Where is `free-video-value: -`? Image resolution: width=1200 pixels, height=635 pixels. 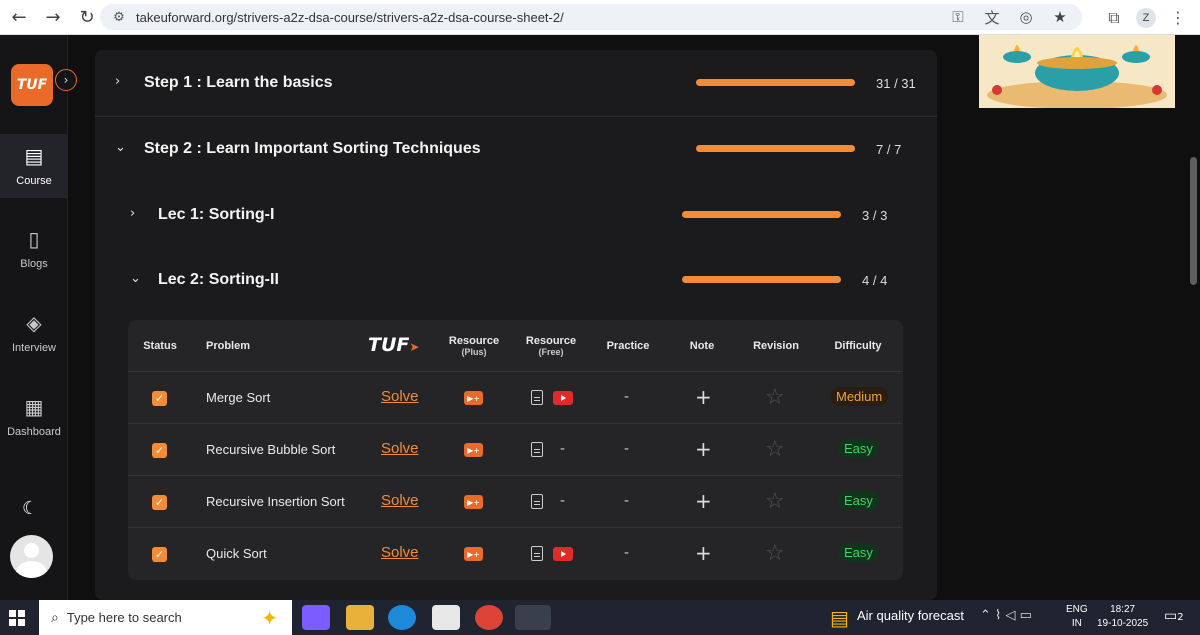
free-video-value: - is located at coordinates (563, 449).